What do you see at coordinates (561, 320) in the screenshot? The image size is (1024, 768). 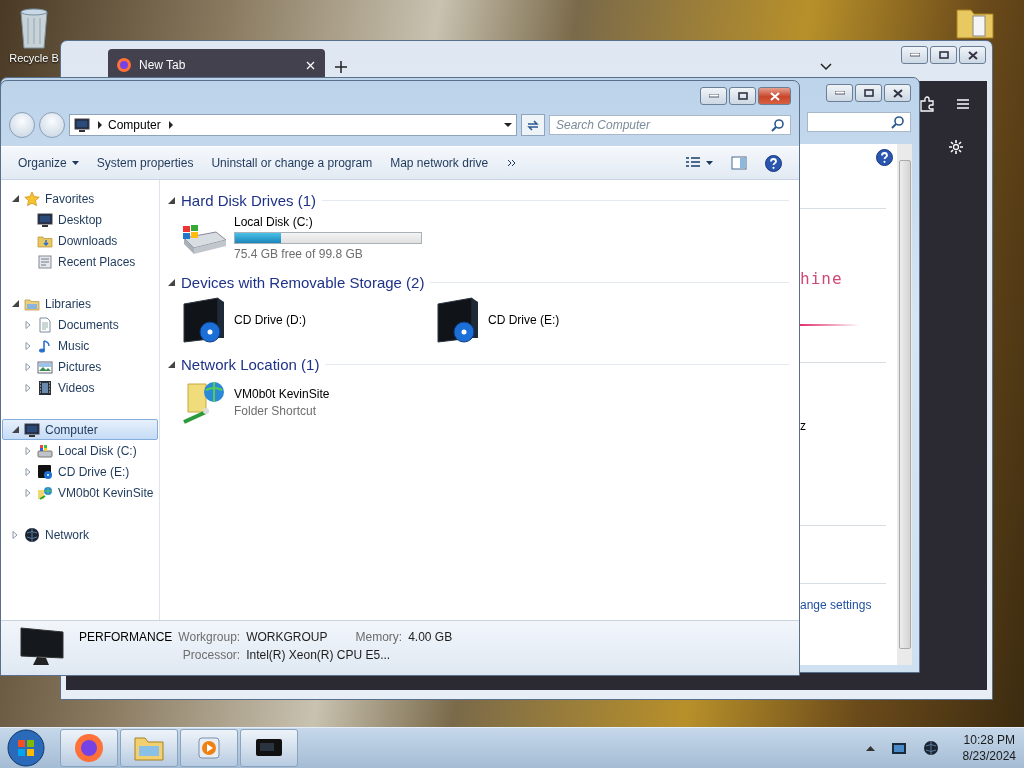 I see `drive-tile: CD Drive (E:)` at bounding box center [561, 320].